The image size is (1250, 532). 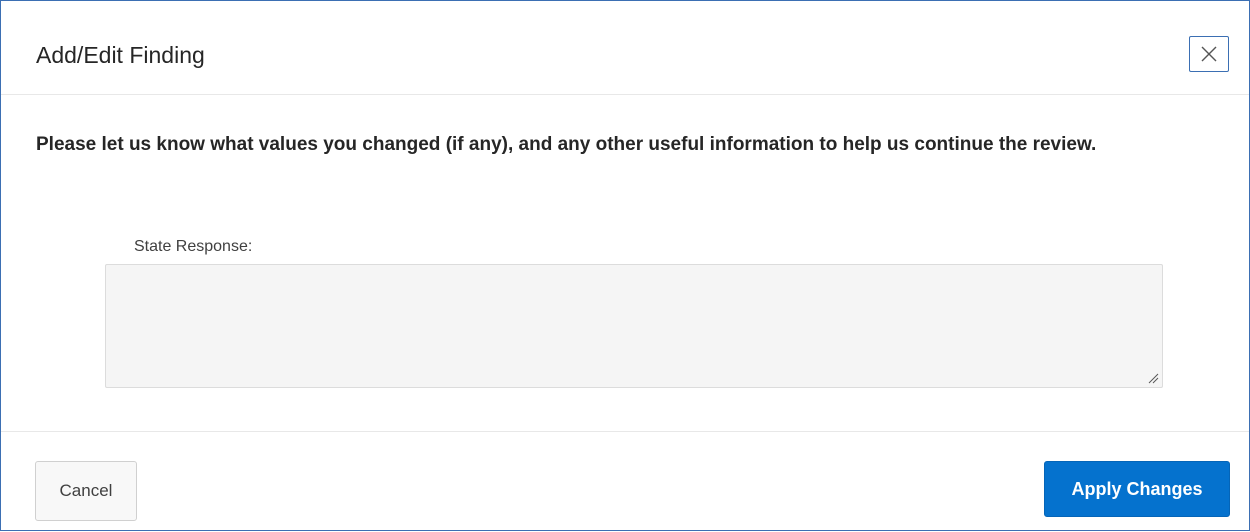 I want to click on state-response-label: State Response:, so click(x=193, y=246).